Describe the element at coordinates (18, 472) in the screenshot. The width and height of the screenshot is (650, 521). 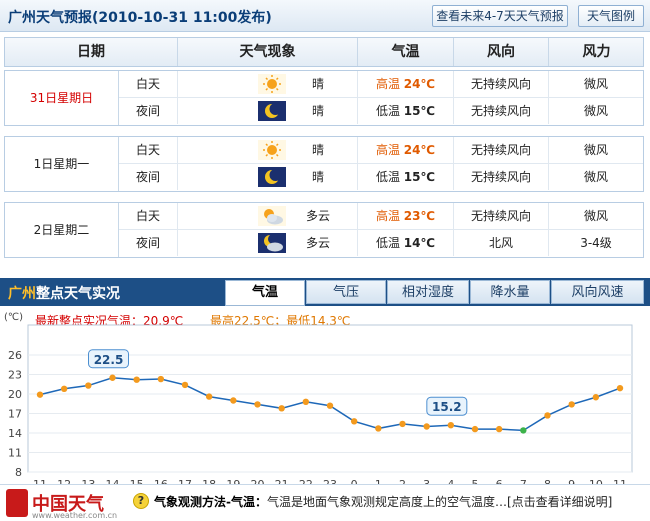
I see `y-tick-label: 8` at that location.